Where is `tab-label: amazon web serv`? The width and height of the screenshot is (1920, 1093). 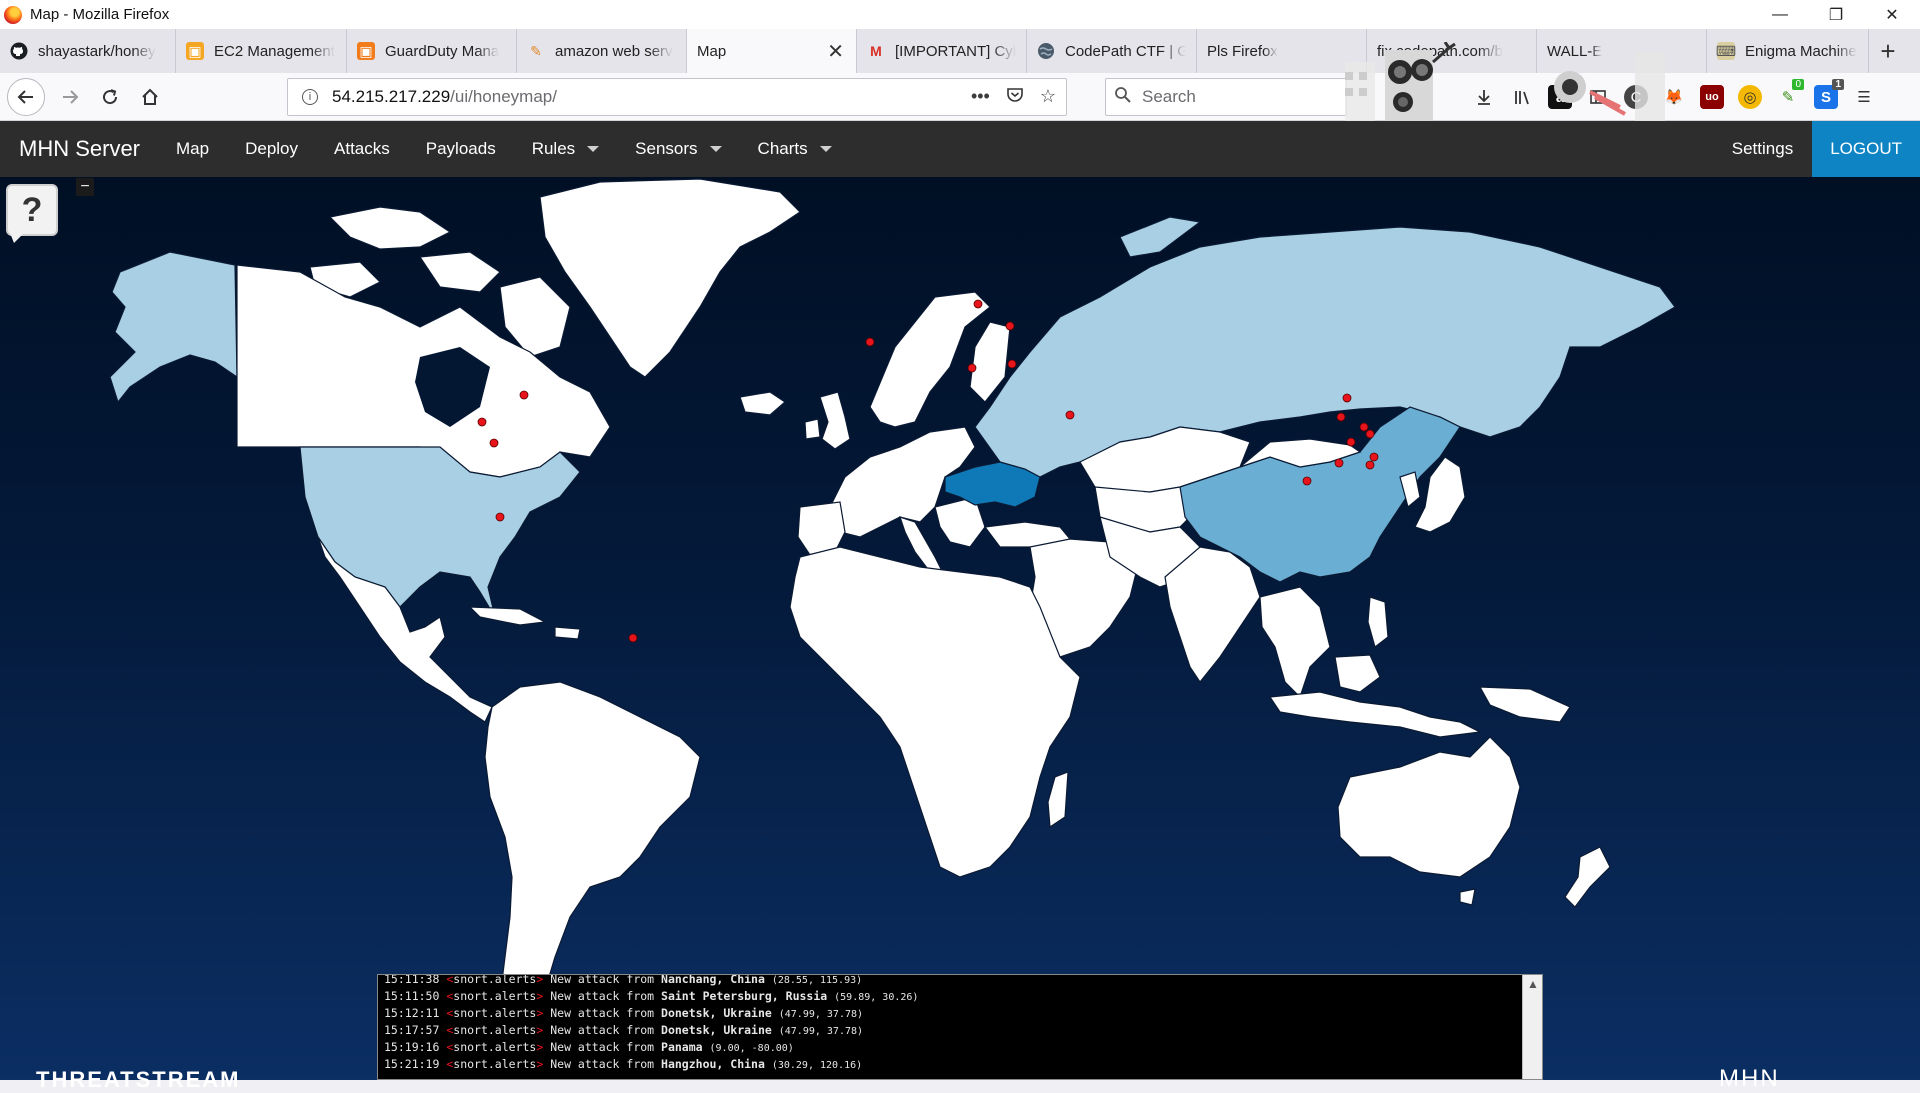 tab-label: amazon web serv is located at coordinates (614, 51).